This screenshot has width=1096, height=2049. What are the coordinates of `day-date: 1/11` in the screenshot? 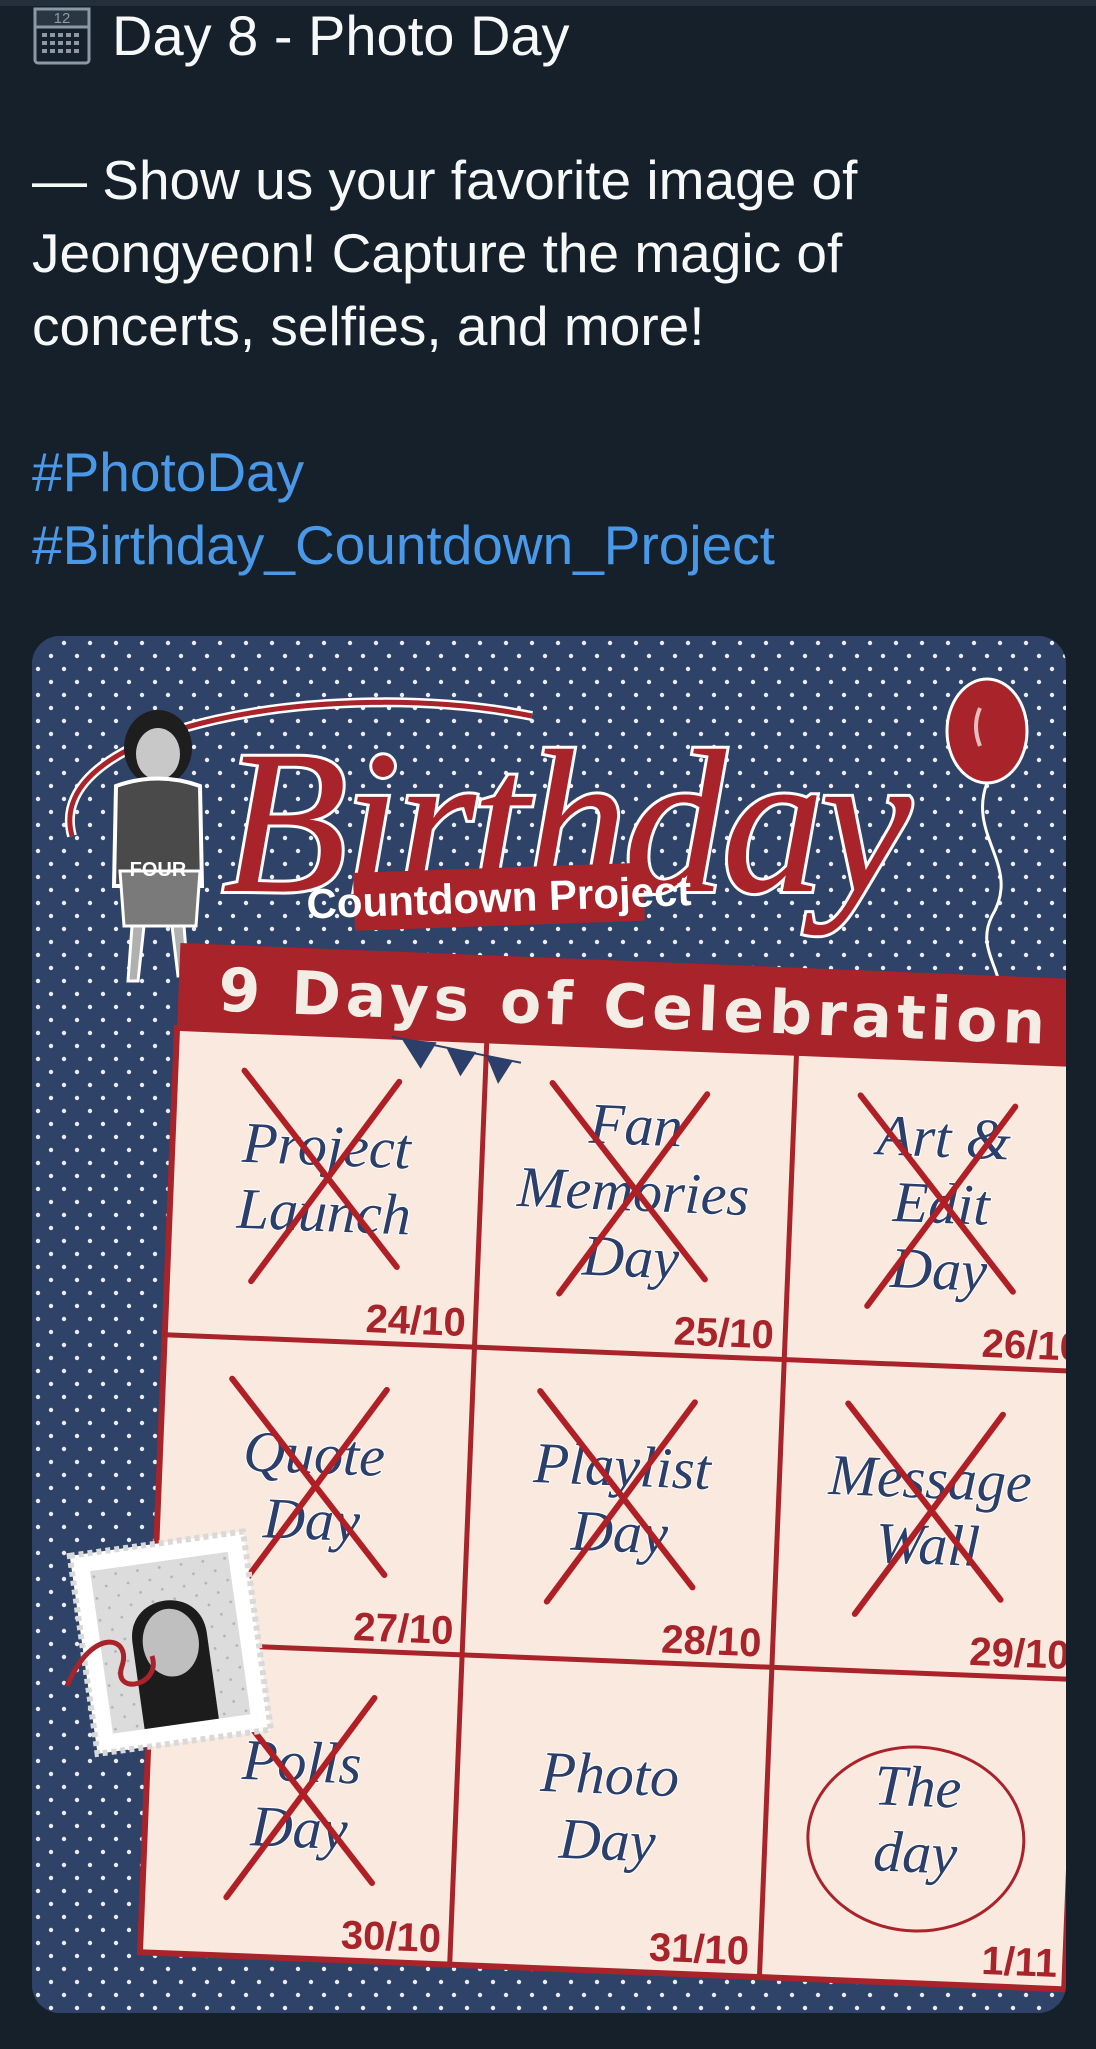 It's located at (1019, 1962).